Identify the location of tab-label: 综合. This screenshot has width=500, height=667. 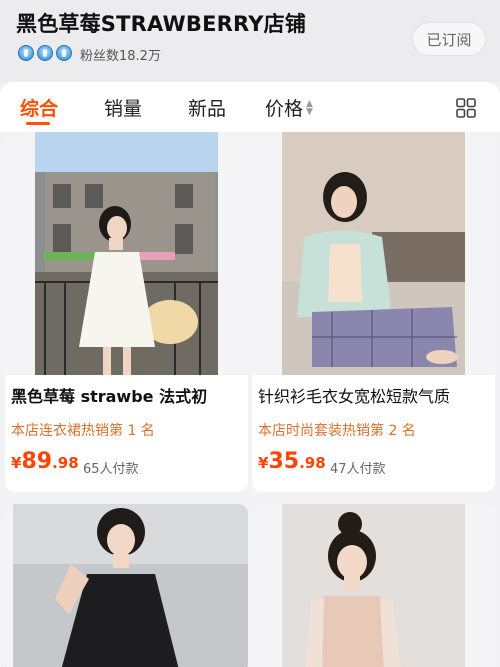
(39, 109).